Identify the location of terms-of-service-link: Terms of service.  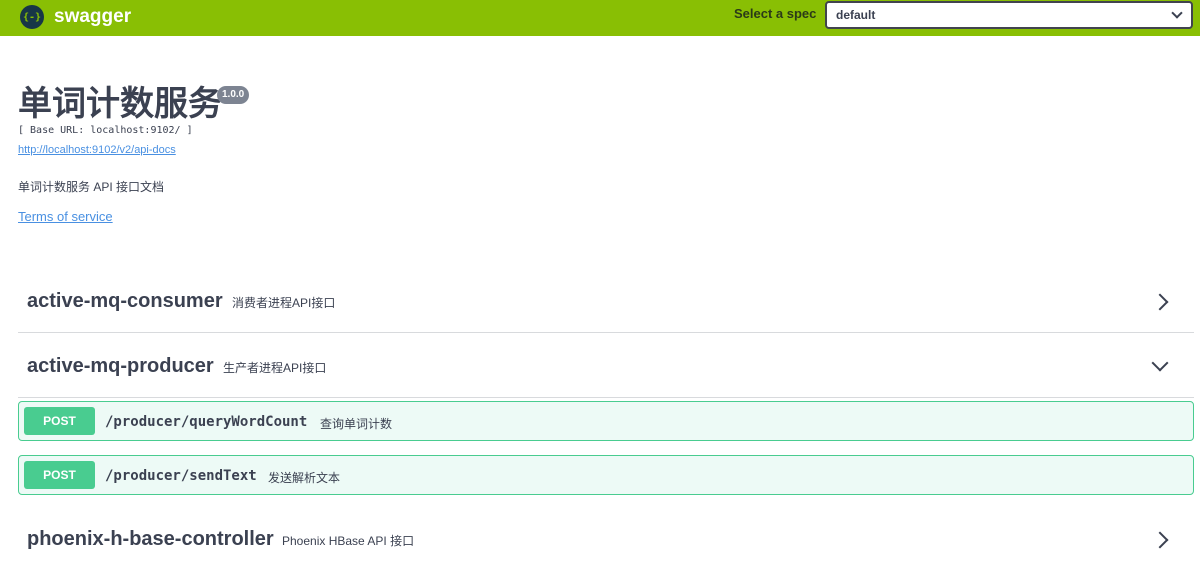
(65, 216).